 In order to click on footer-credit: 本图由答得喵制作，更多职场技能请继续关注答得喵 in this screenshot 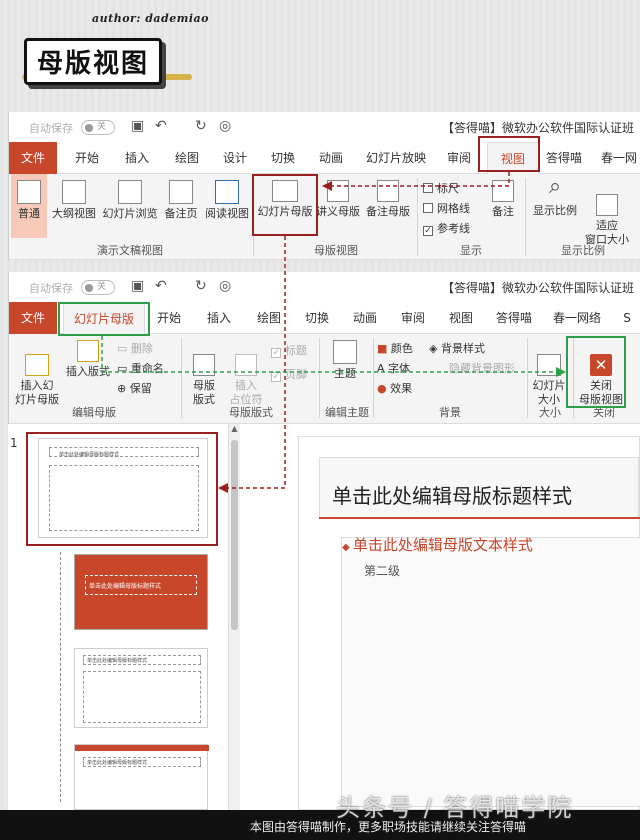, I will do `click(388, 827)`.